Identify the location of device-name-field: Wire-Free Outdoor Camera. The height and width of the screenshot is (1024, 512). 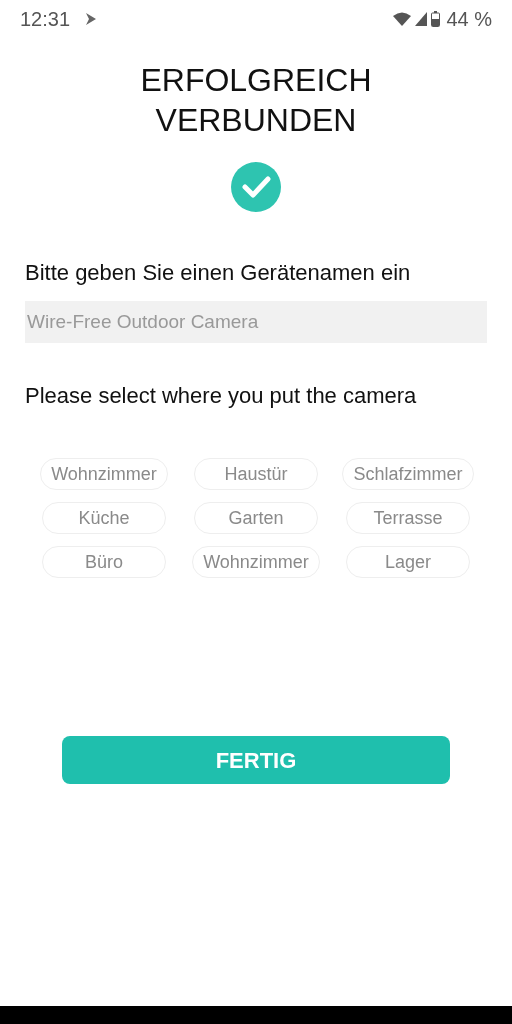
(256, 322).